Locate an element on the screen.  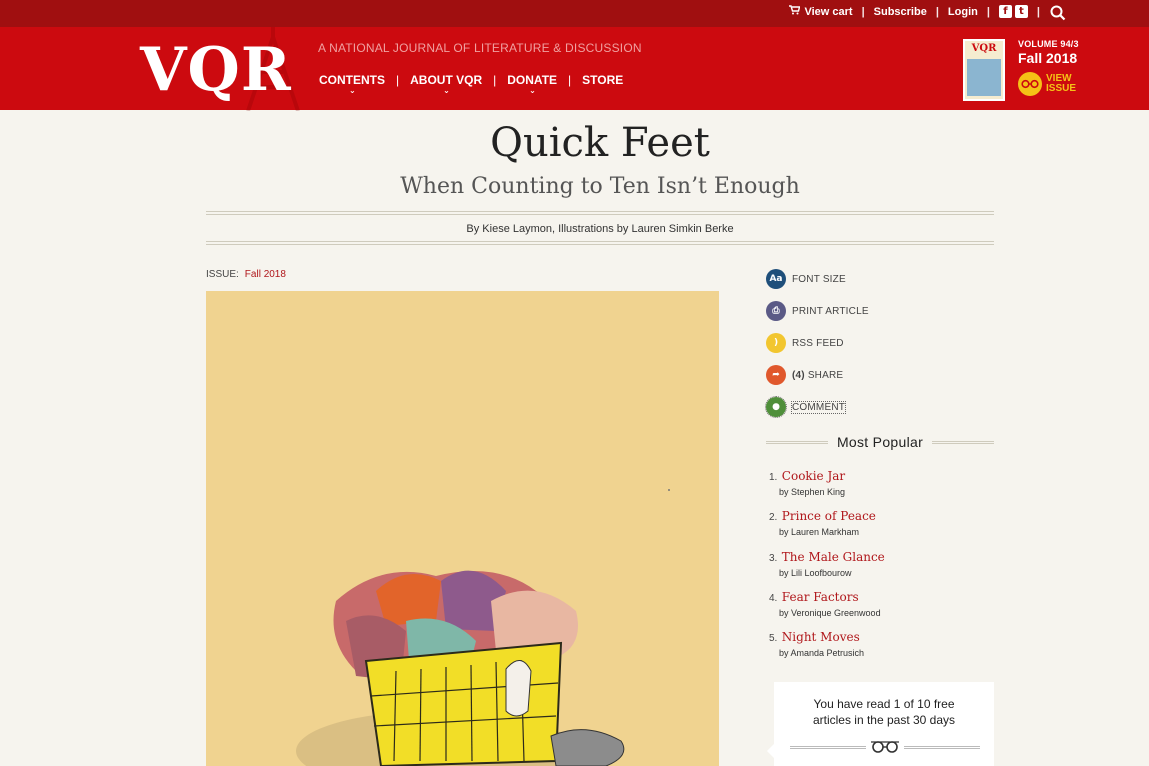
print-article-label: PRINT ARTICLE is located at coordinates (830, 311).